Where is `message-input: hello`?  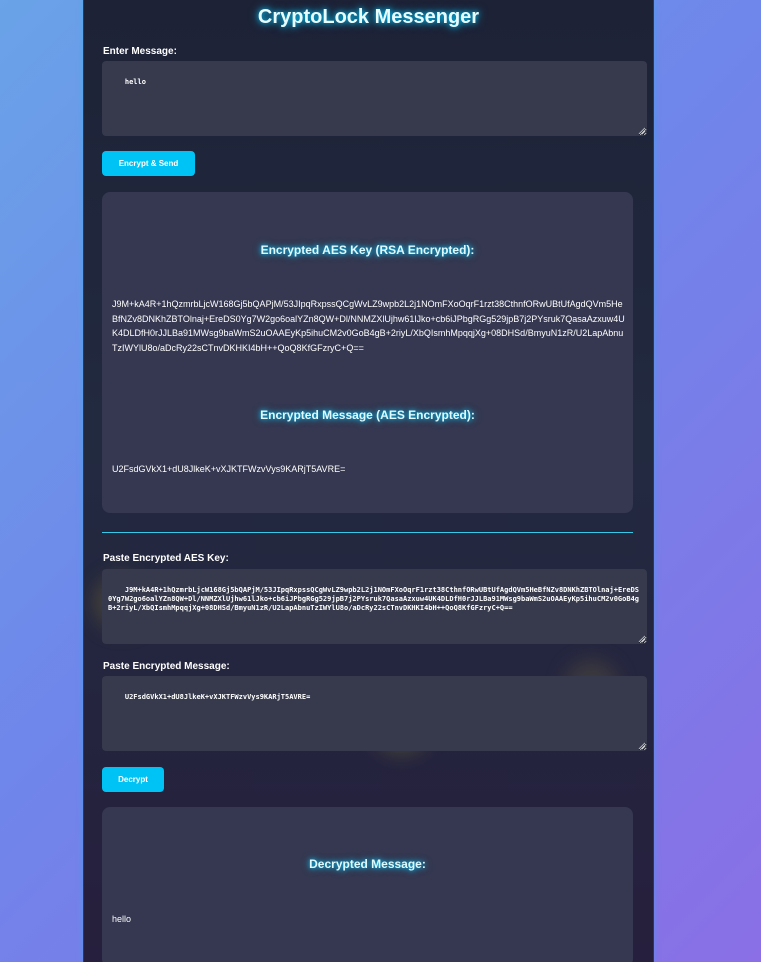 message-input: hello is located at coordinates (374, 98).